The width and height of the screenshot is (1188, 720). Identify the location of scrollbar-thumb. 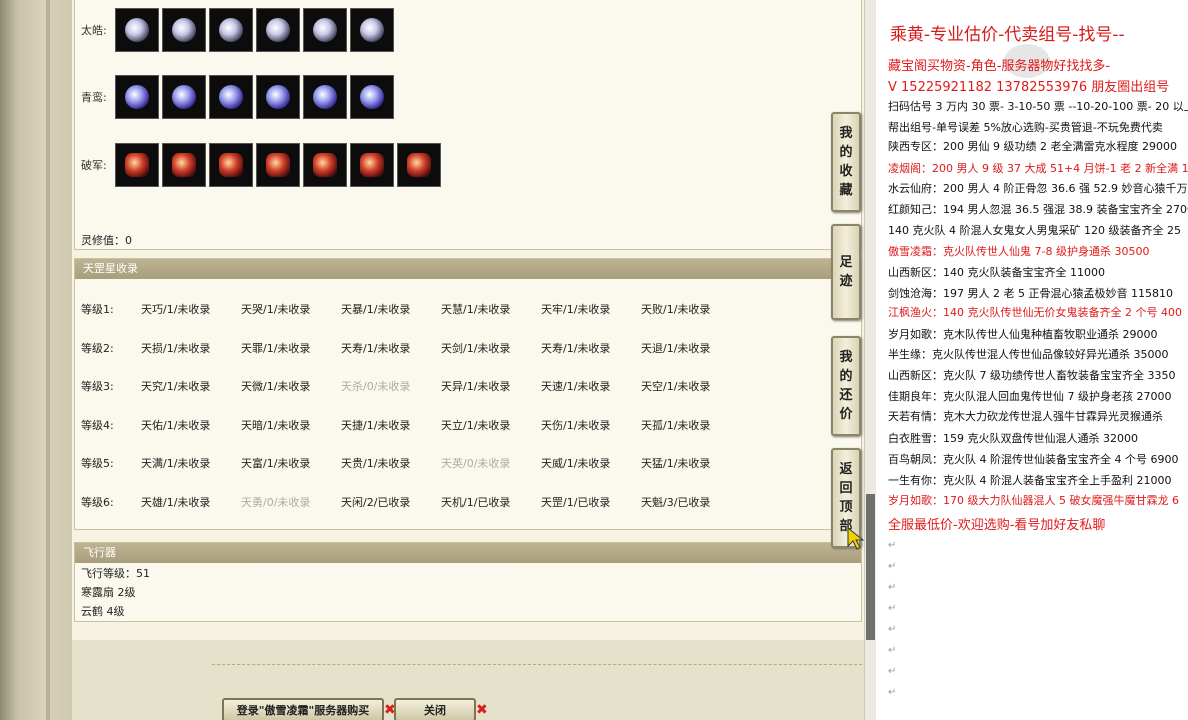
(870, 567).